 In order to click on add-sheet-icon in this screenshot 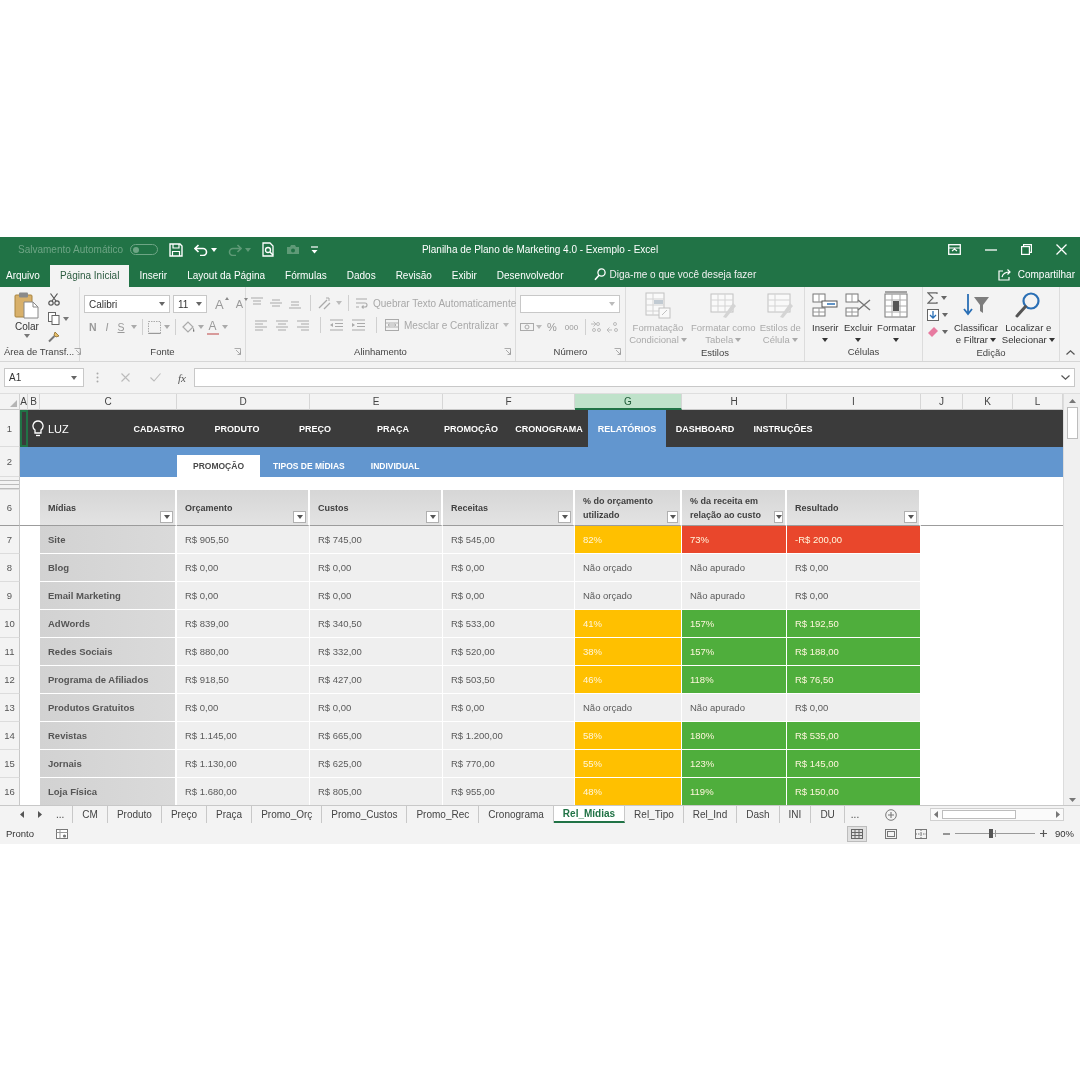, I will do `click(891, 814)`.